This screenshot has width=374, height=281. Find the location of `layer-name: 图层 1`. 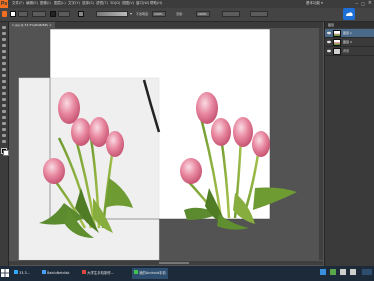

layer-name: 图层 1 is located at coordinates (347, 33).